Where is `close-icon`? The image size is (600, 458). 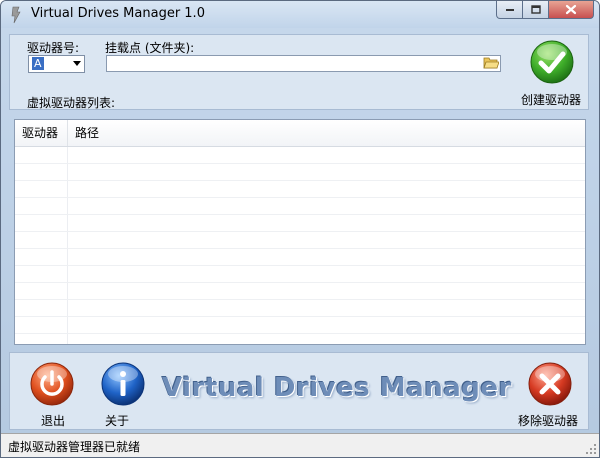
close-icon is located at coordinates (571, 9).